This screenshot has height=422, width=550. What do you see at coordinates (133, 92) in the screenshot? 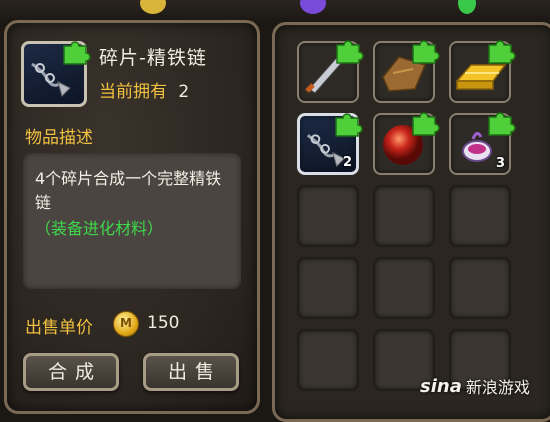
I see `owned-label: 当前拥有` at bounding box center [133, 92].